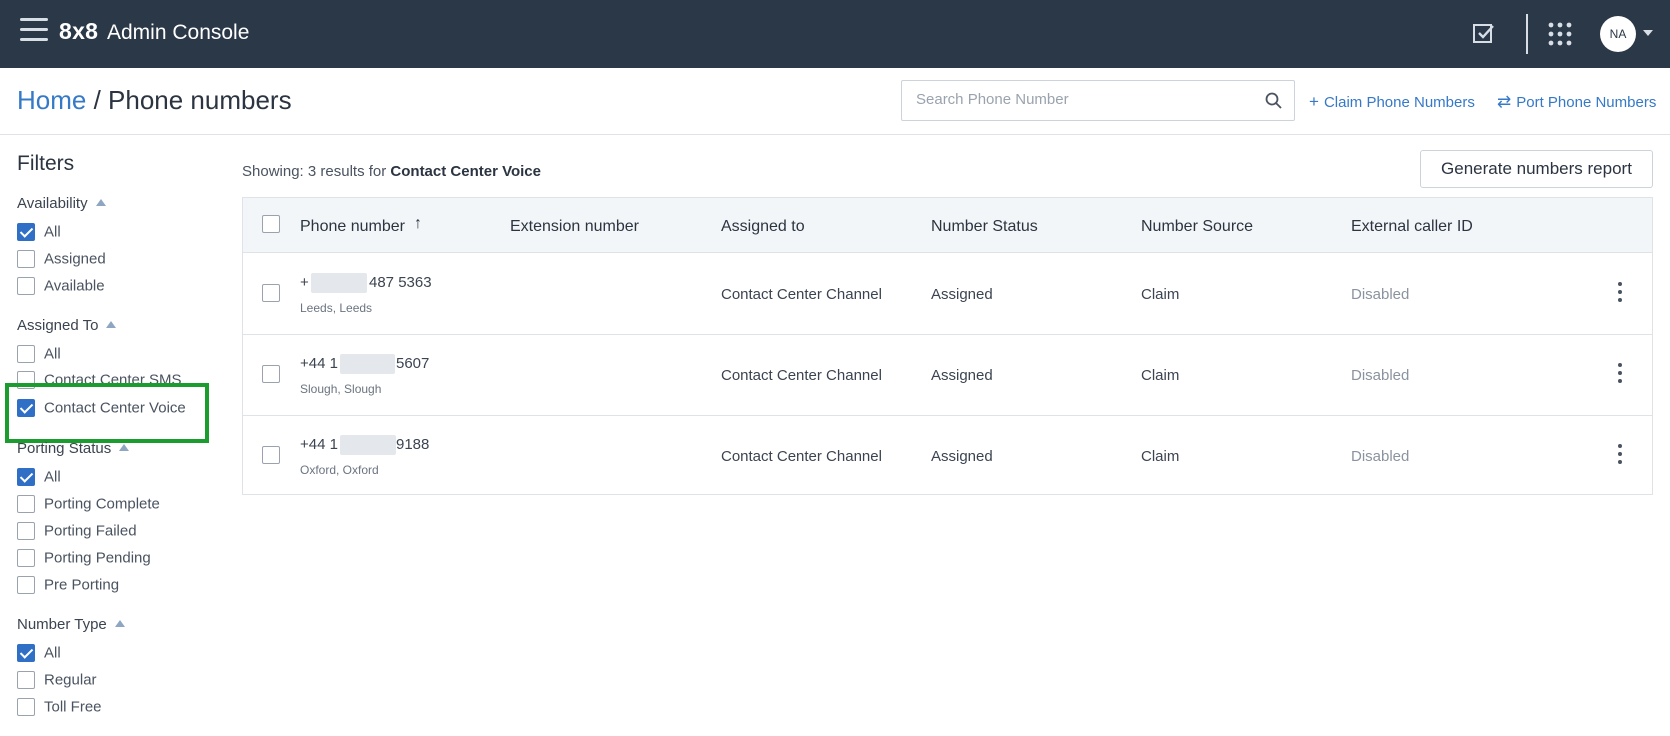 The height and width of the screenshot is (736, 1670). I want to click on filters-title: Filters, so click(46, 163).